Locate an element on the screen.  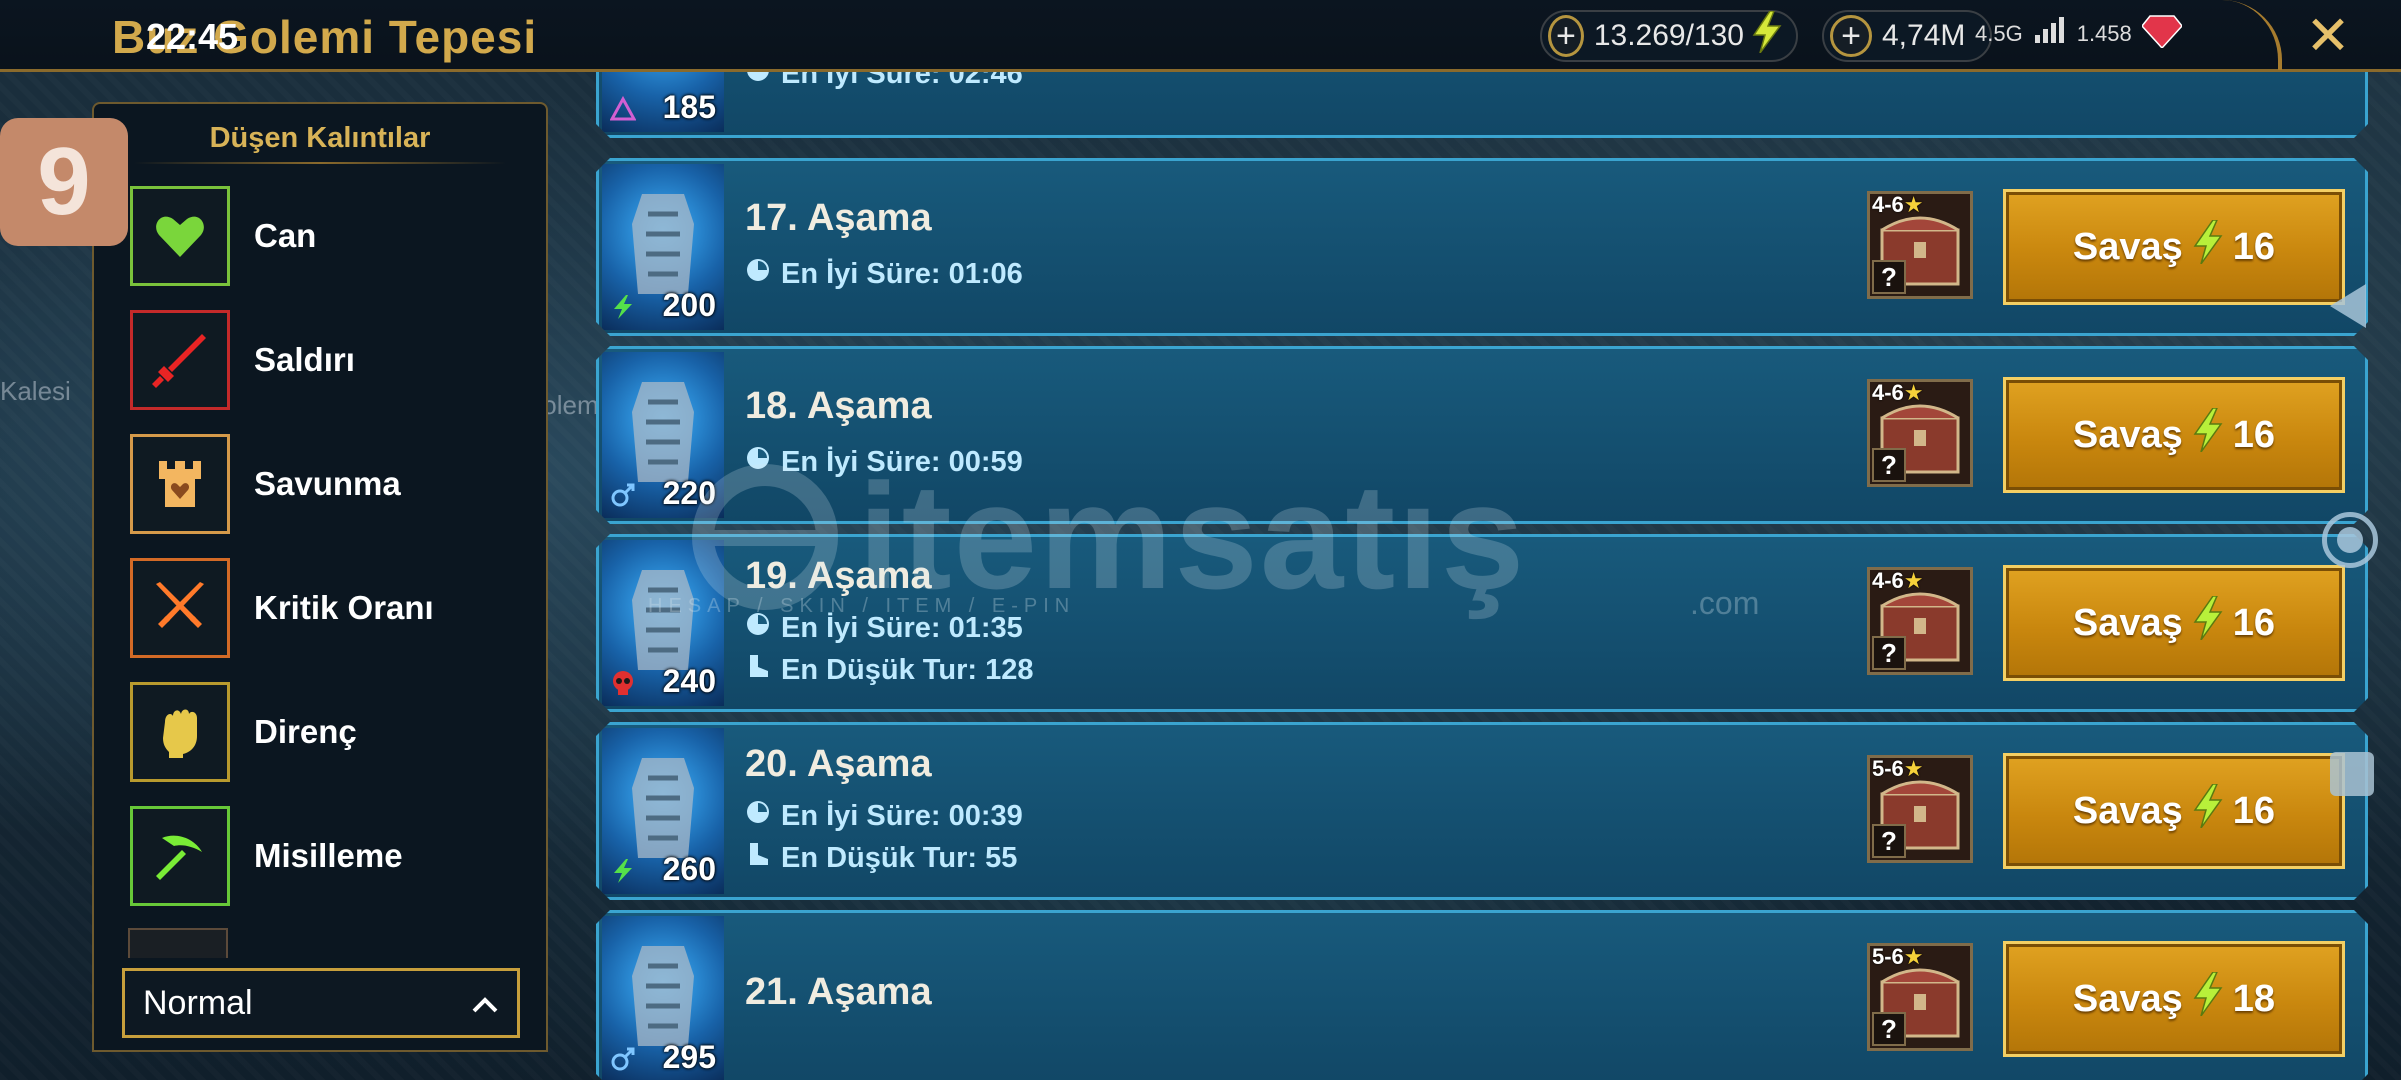
stage-thumbnail: 220 is located at coordinates (663, 435).